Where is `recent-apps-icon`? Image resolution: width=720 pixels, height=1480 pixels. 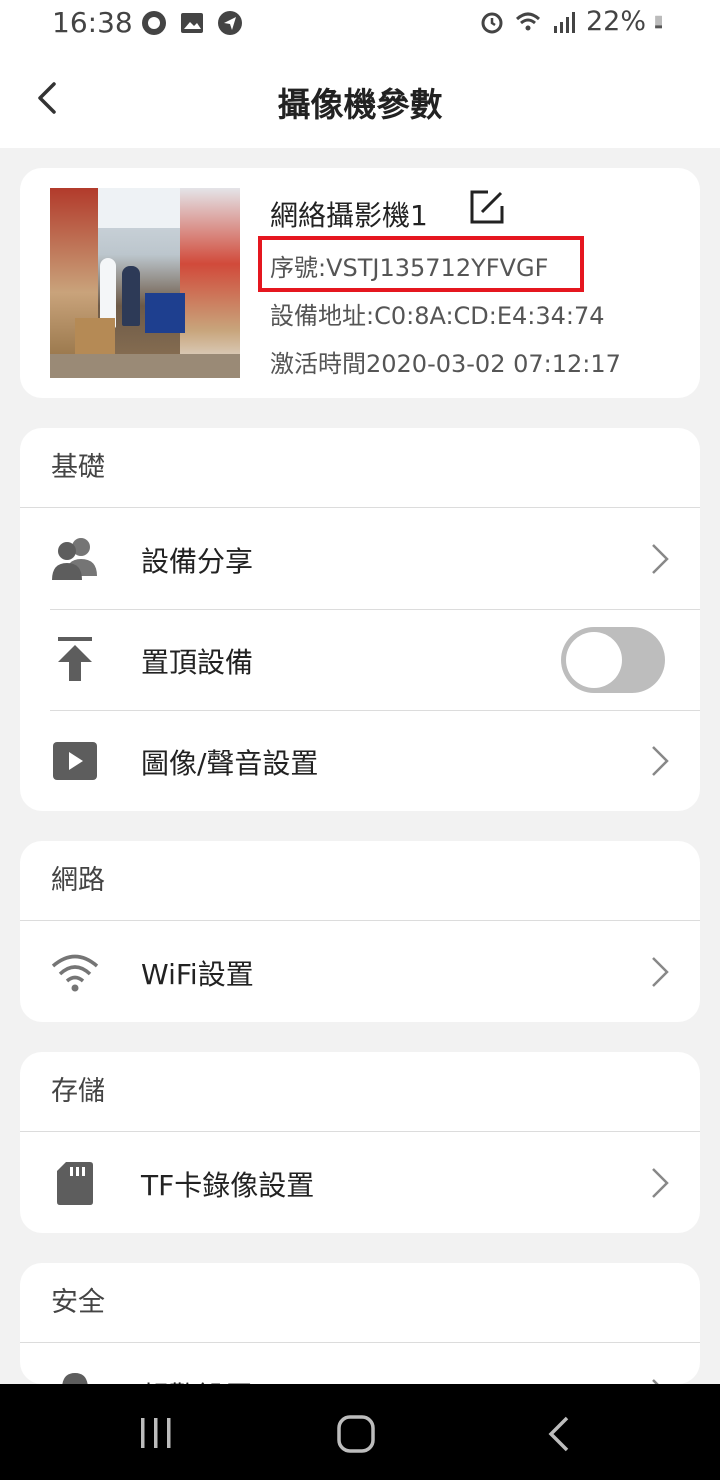
recent-apps-icon is located at coordinates (156, 1433).